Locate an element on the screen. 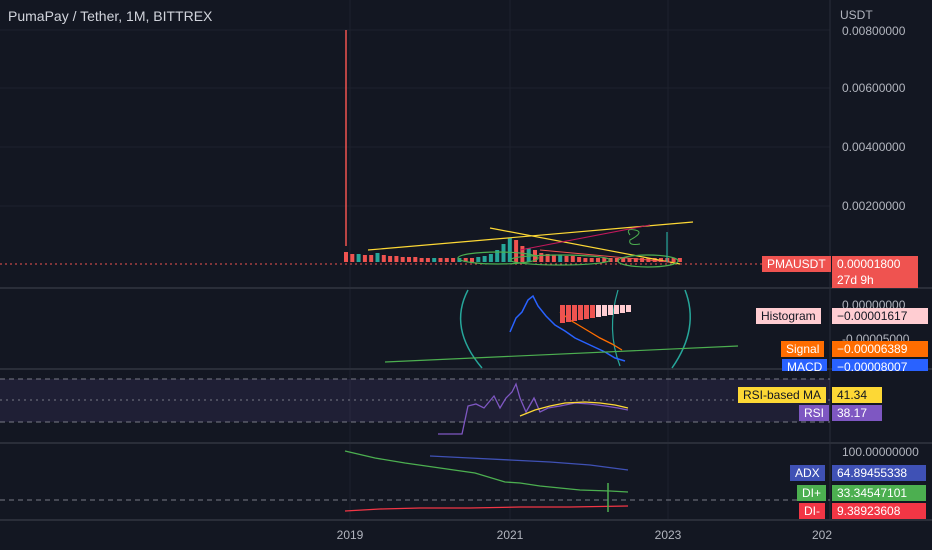 This screenshot has height=550, width=932. price-tick-0: 0.00800000 is located at coordinates (874, 31).